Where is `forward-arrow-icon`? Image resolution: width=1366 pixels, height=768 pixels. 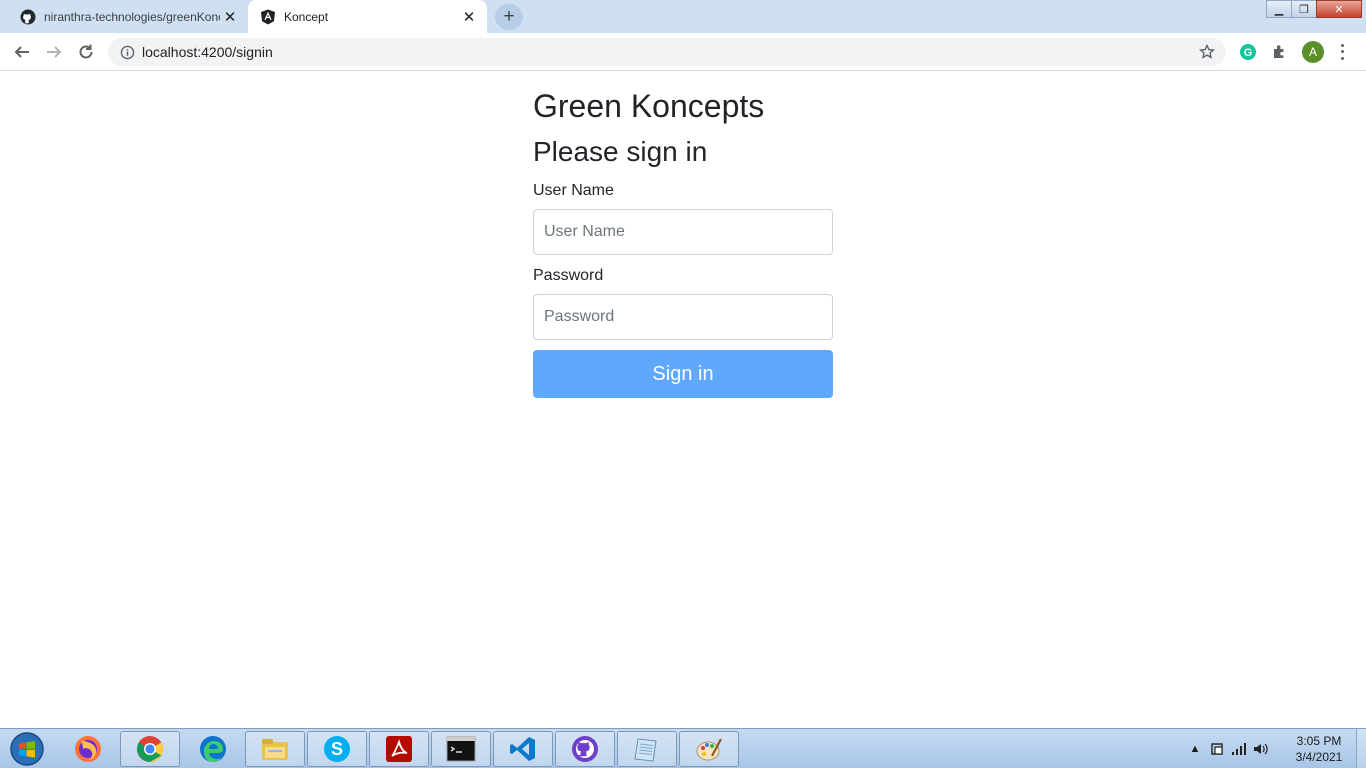 forward-arrow-icon is located at coordinates (54, 52).